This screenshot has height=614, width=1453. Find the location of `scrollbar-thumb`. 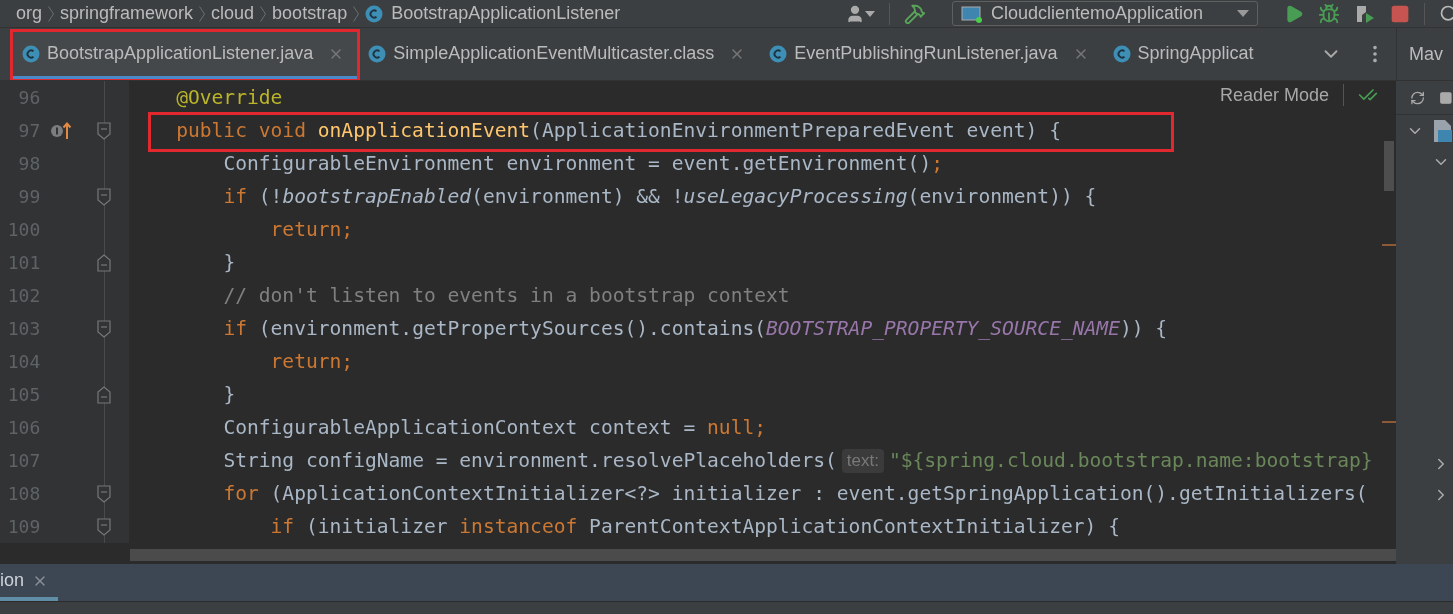

scrollbar-thumb is located at coordinates (1389, 166).